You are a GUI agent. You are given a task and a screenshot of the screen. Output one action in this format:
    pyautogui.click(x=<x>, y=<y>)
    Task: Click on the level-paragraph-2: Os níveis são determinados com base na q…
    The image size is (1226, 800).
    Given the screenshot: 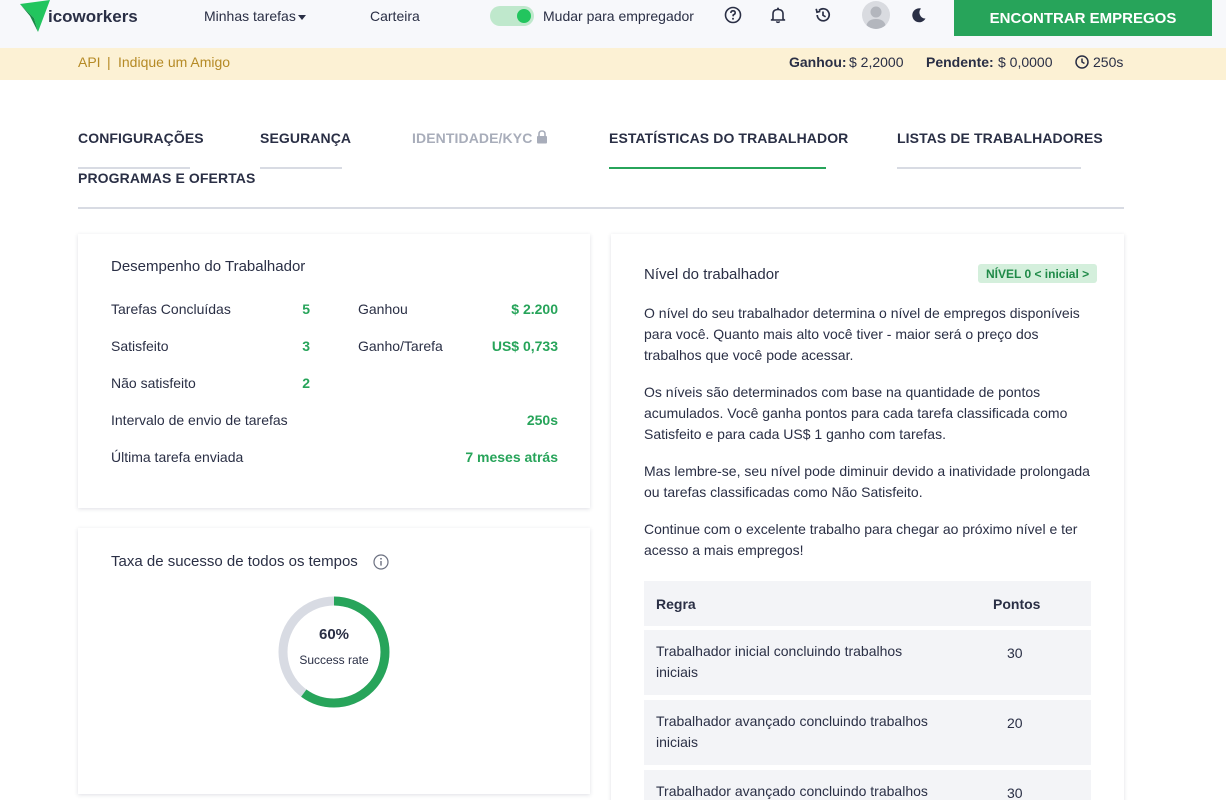 What is the action you would take?
    pyautogui.click(x=856, y=413)
    